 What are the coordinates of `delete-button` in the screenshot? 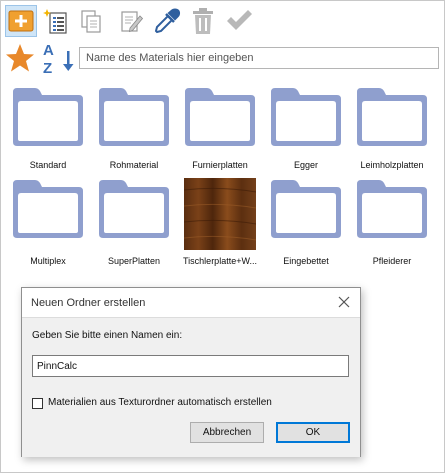 It's located at (203, 21).